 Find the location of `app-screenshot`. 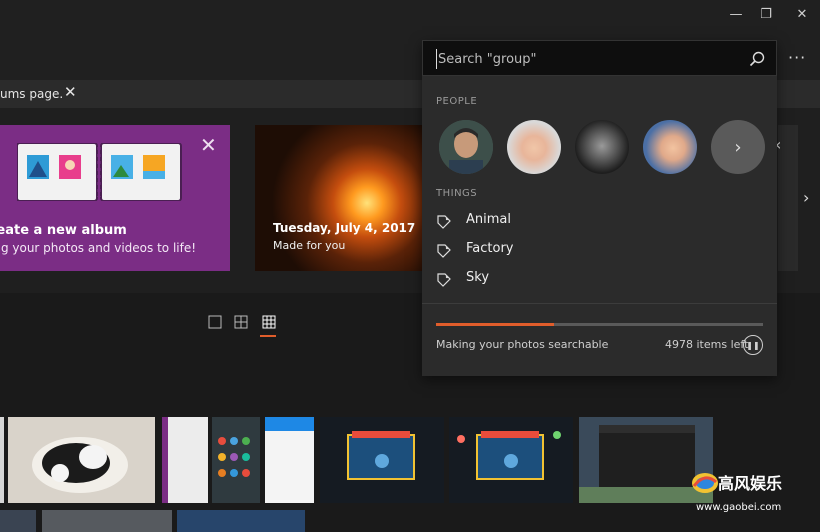

app-screenshot is located at coordinates (234, 457).